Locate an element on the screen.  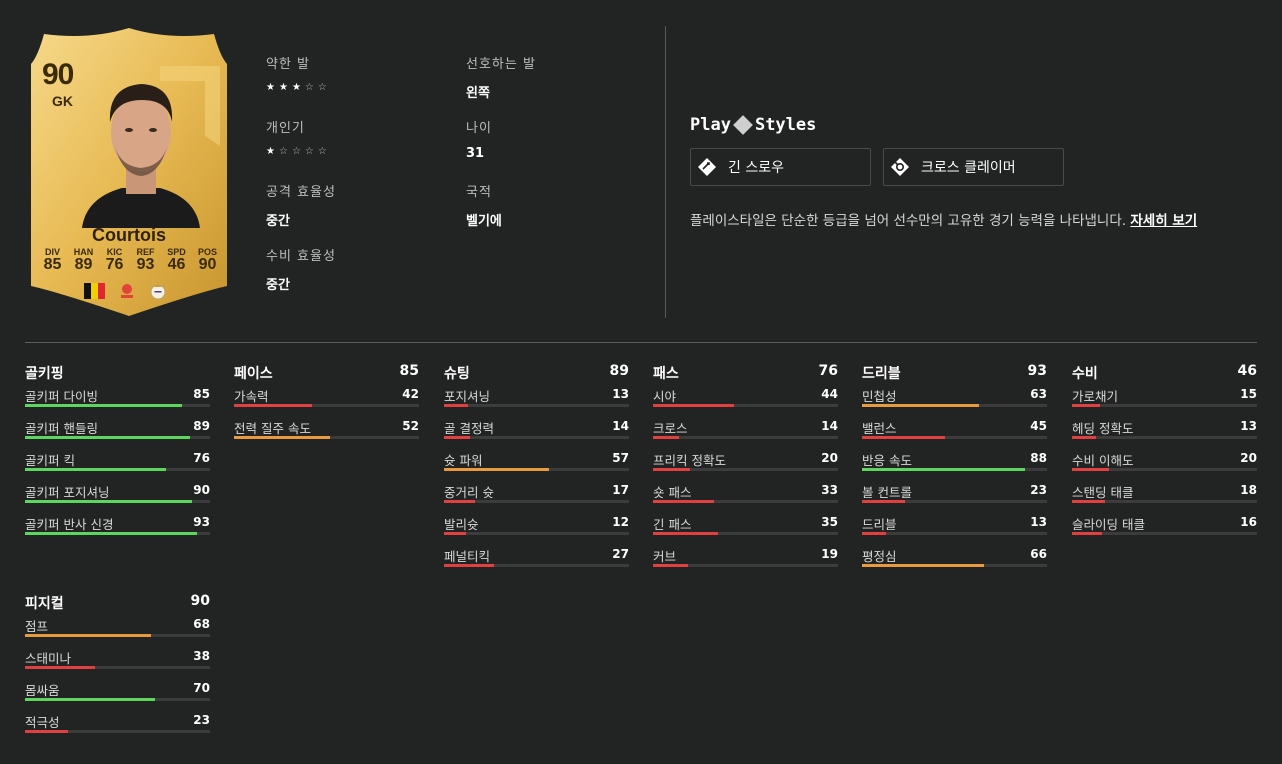
attribute-name: 골키퍼 핸들링 is located at coordinates (61, 428).